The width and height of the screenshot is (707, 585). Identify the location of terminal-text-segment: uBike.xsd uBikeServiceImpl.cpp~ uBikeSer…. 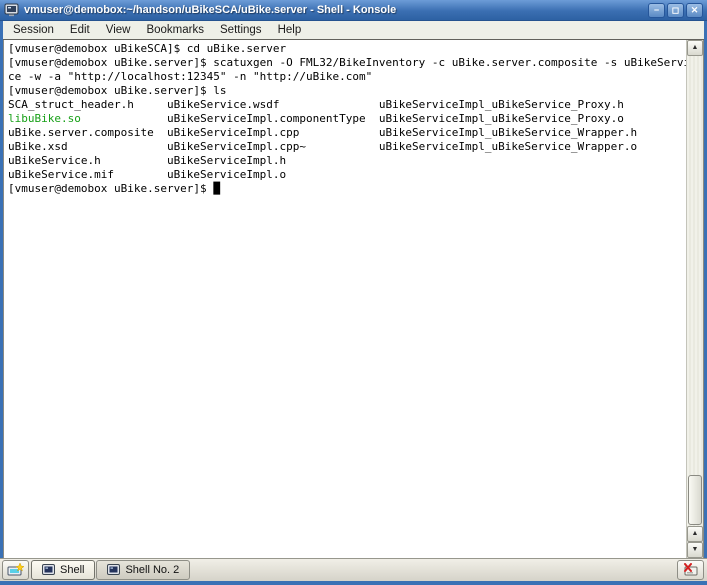
(323, 146).